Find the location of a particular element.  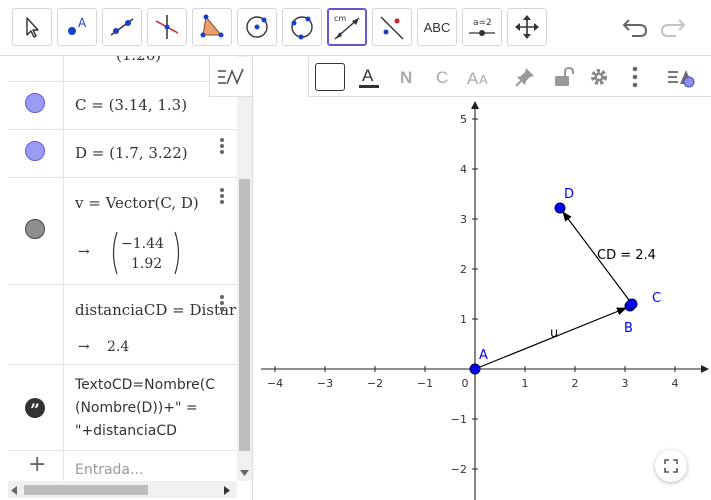

point-d is located at coordinates (560, 208).